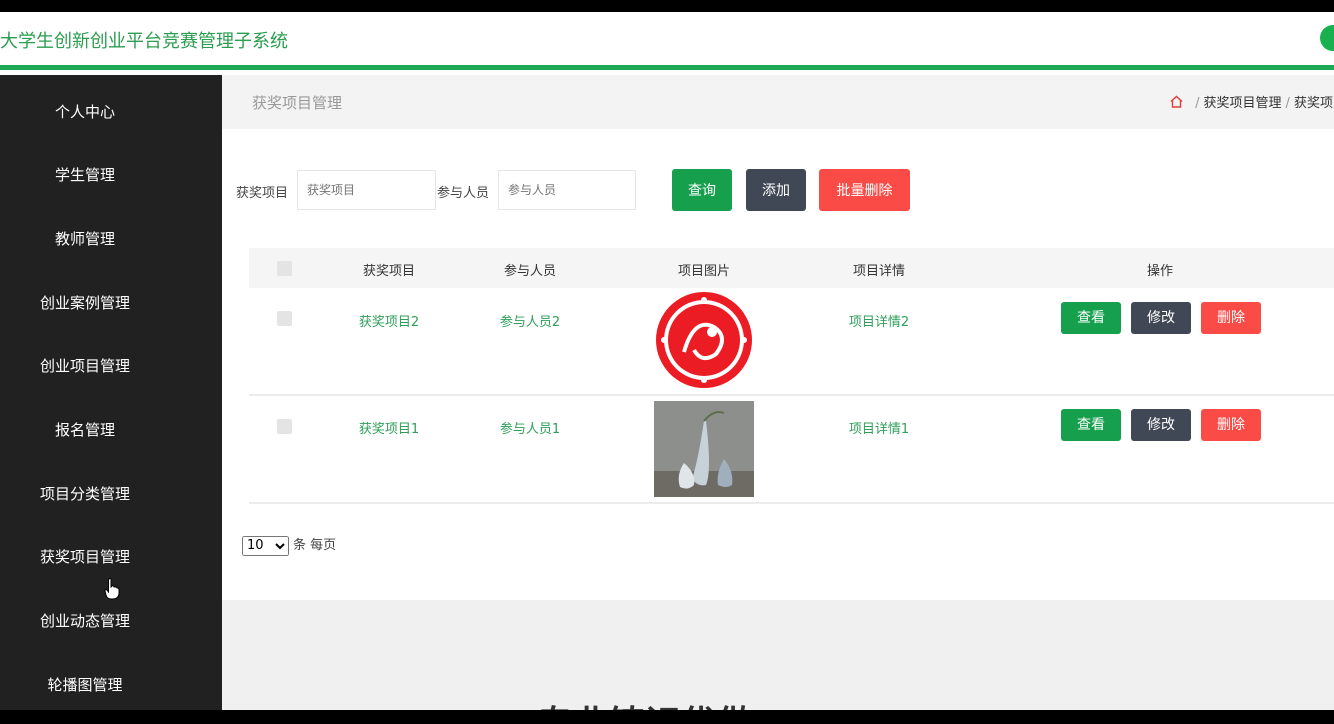 The image size is (1334, 724). I want to click on sidebar-item-startup-news-management: 创业动态管理, so click(85, 621).